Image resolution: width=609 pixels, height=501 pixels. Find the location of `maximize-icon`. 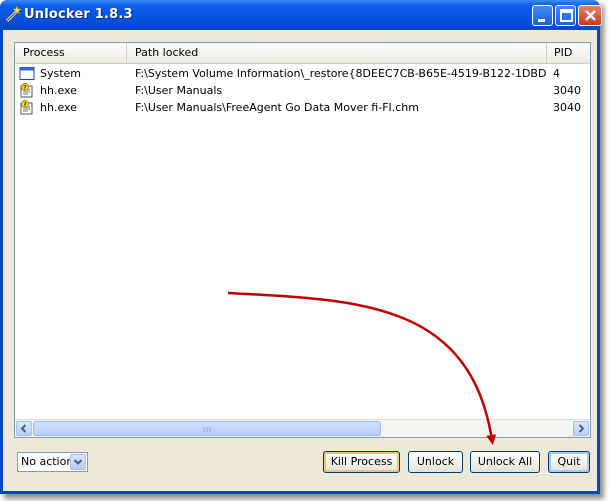

maximize-icon is located at coordinates (566, 15).